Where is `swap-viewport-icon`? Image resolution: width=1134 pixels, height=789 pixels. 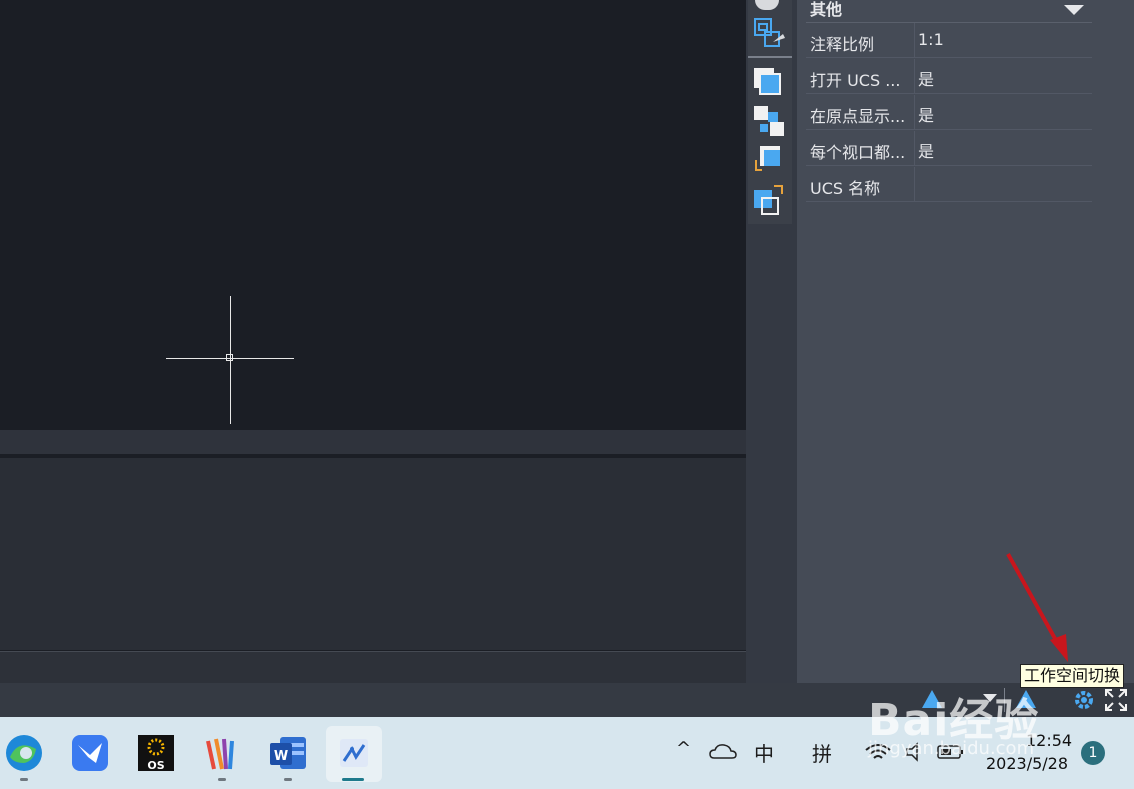 swap-viewport-icon is located at coordinates (769, 159).